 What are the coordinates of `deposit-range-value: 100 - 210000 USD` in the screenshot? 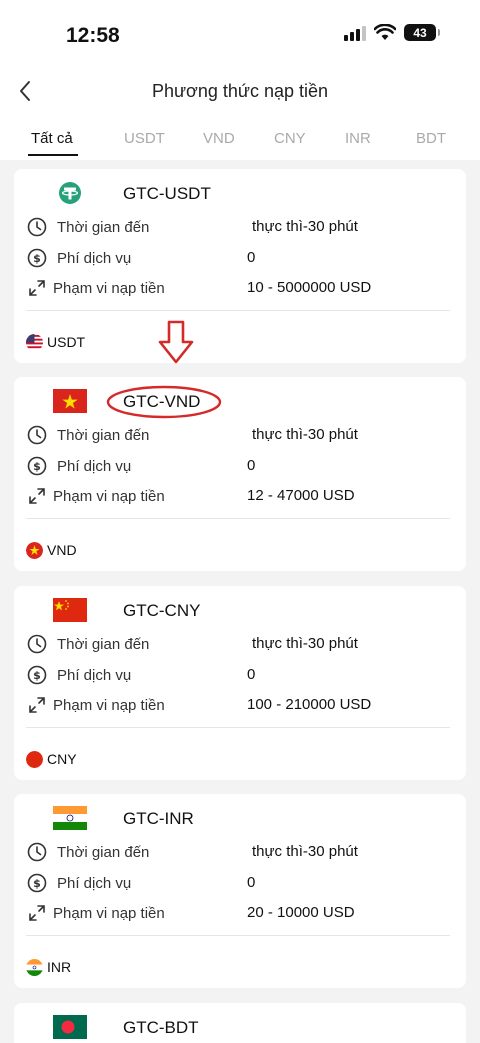 It's located at (309, 704).